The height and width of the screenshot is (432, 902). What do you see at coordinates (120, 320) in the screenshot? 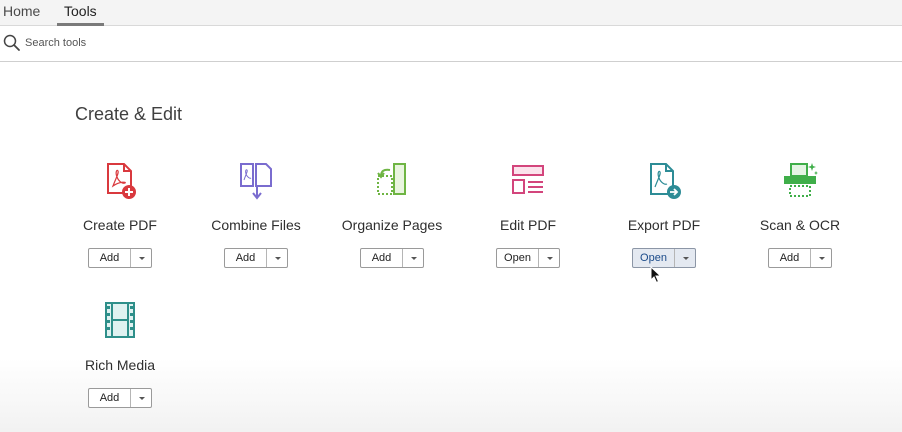
I see `rich-media-icon` at bounding box center [120, 320].